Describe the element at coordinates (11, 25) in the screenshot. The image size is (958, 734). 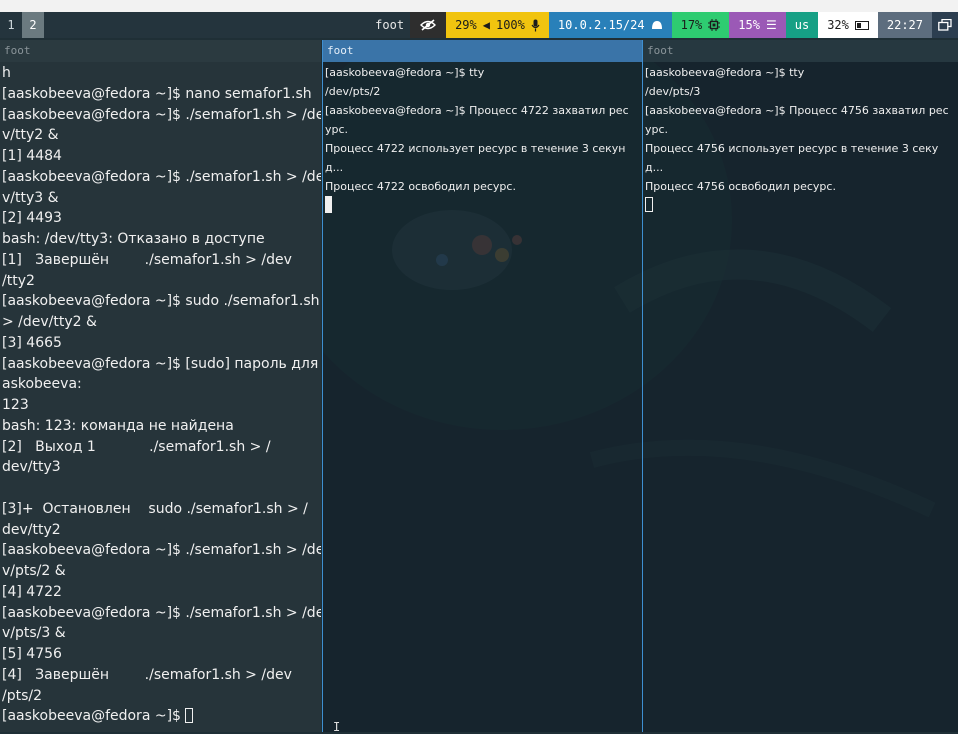
I see `workspace-button-1: 1` at that location.